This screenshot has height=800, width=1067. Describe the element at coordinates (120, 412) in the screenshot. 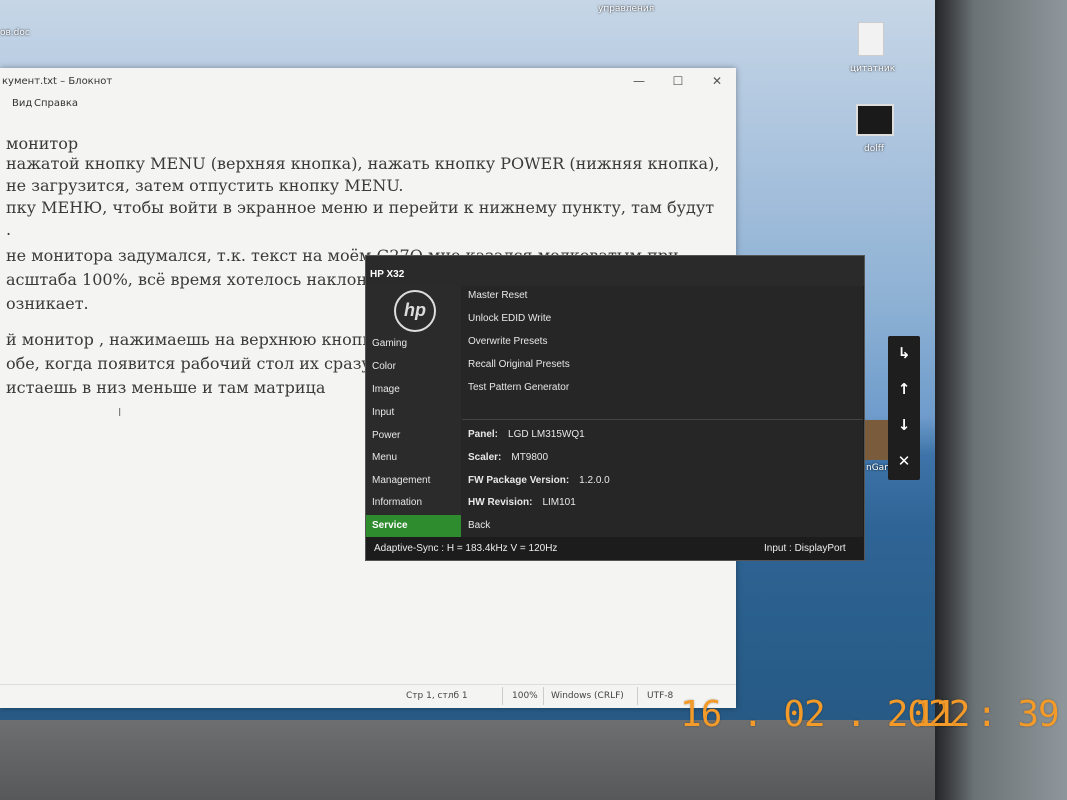

I see `text-cursor-icon: I` at that location.